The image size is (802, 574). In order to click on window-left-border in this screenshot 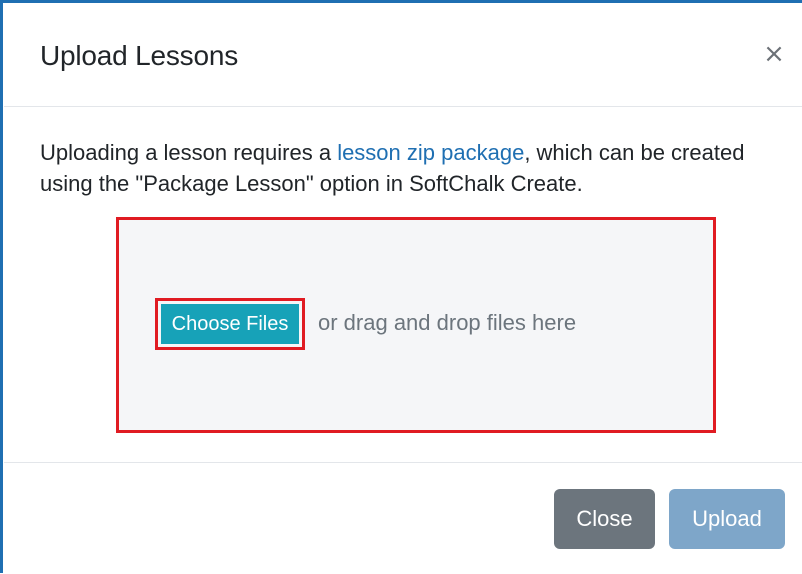, I will do `click(1, 286)`.